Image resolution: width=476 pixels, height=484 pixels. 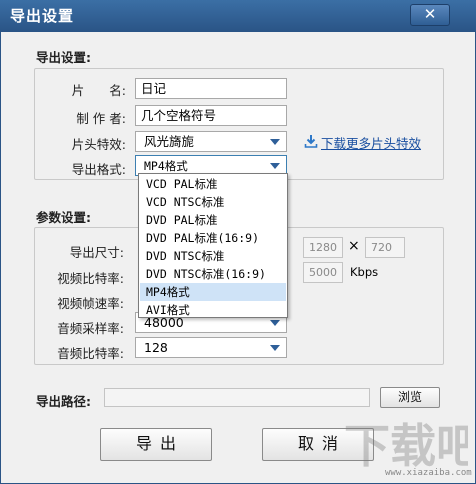 I want to click on watermark-text: 下载吧, so click(x=406, y=446).